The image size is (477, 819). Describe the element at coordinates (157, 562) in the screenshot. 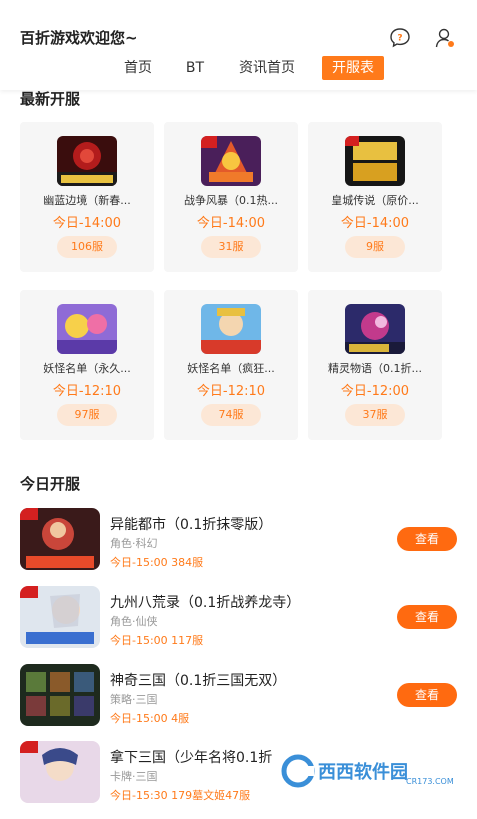

I see `open-info: 今日-15:00 384服` at that location.